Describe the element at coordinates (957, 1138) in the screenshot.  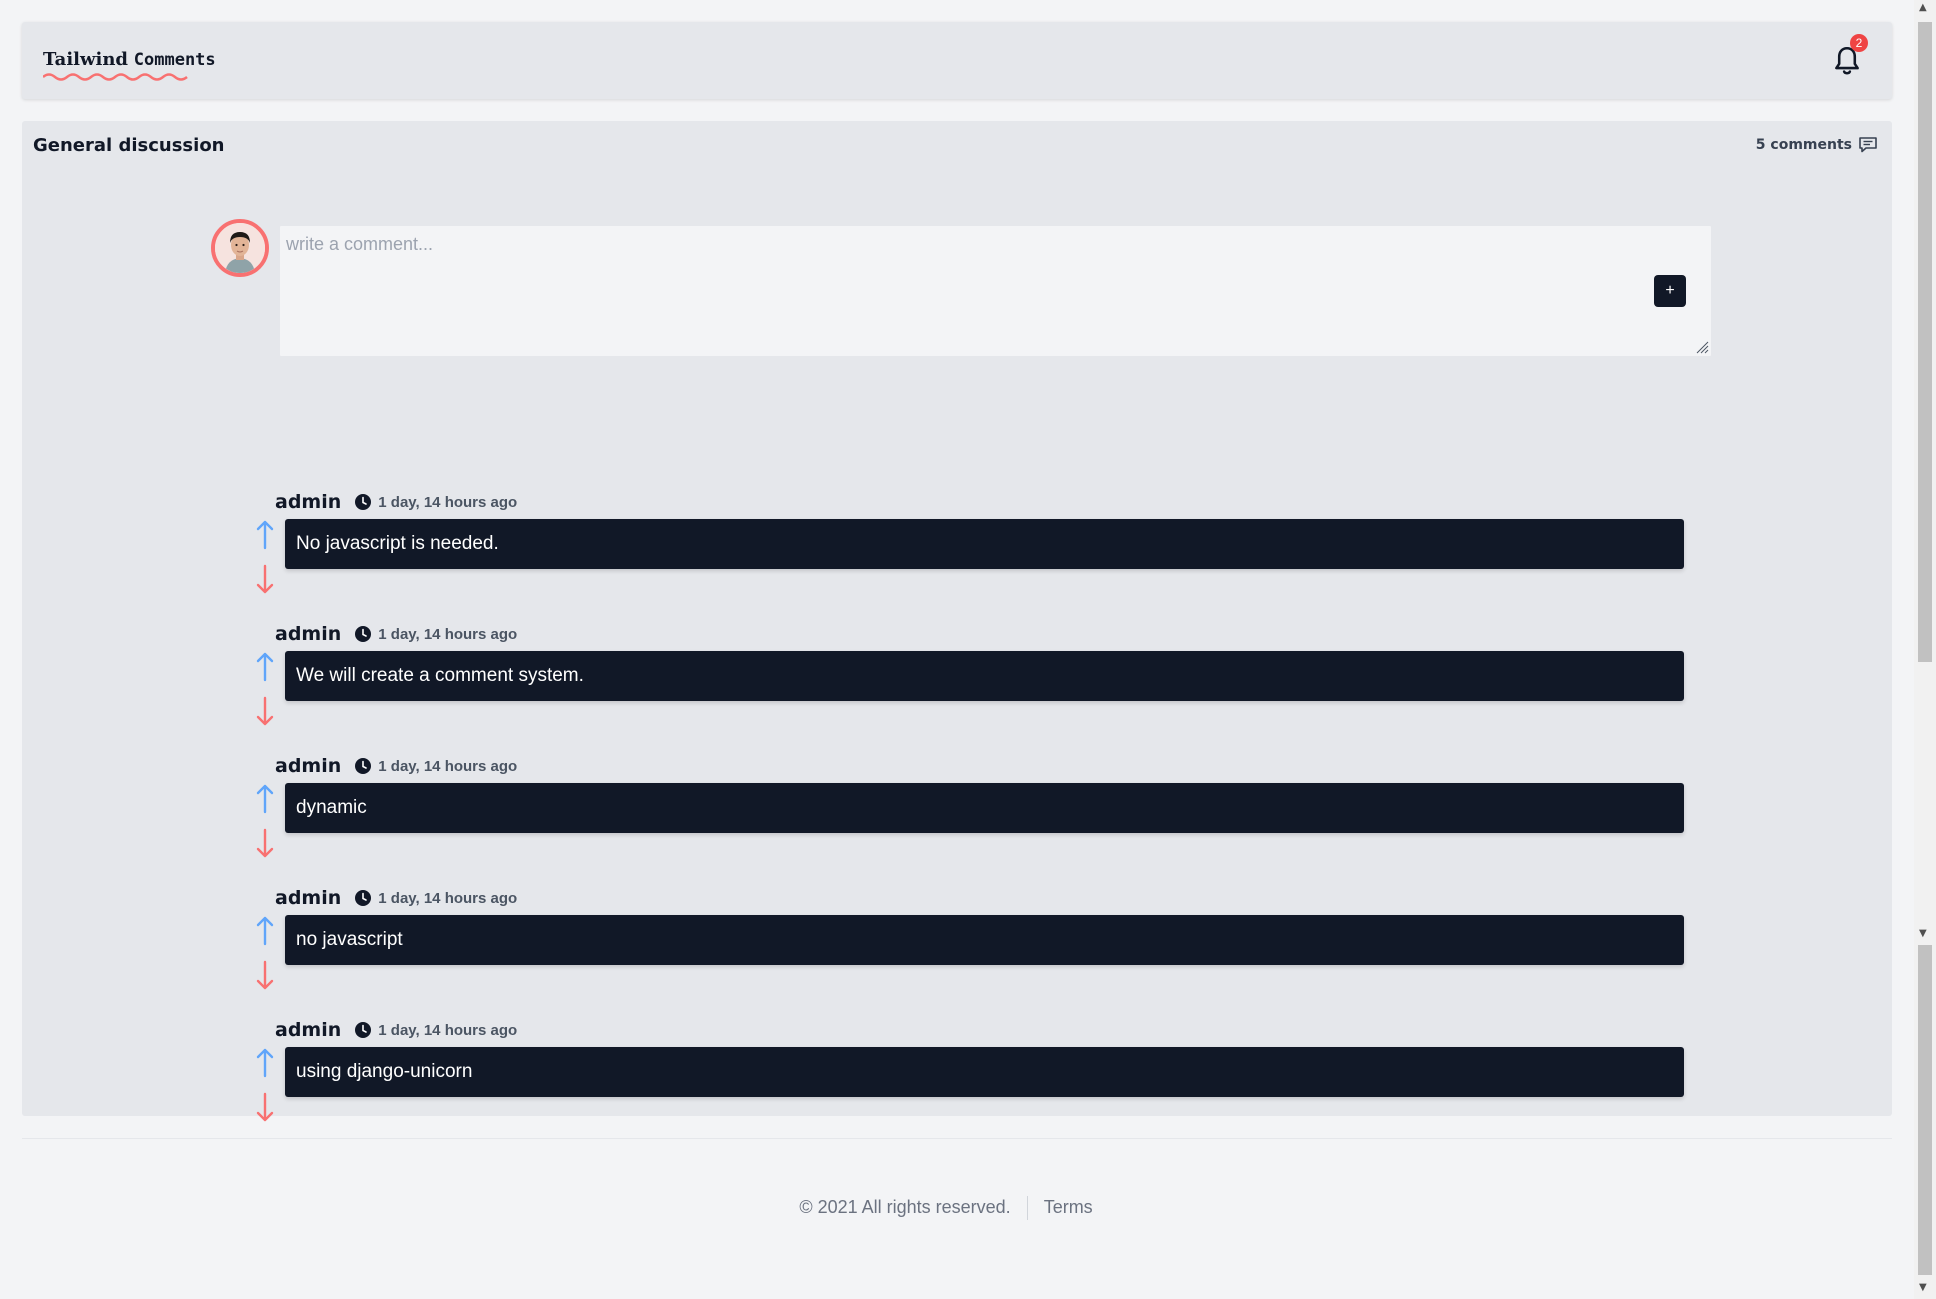
I see `footer-divider` at that location.